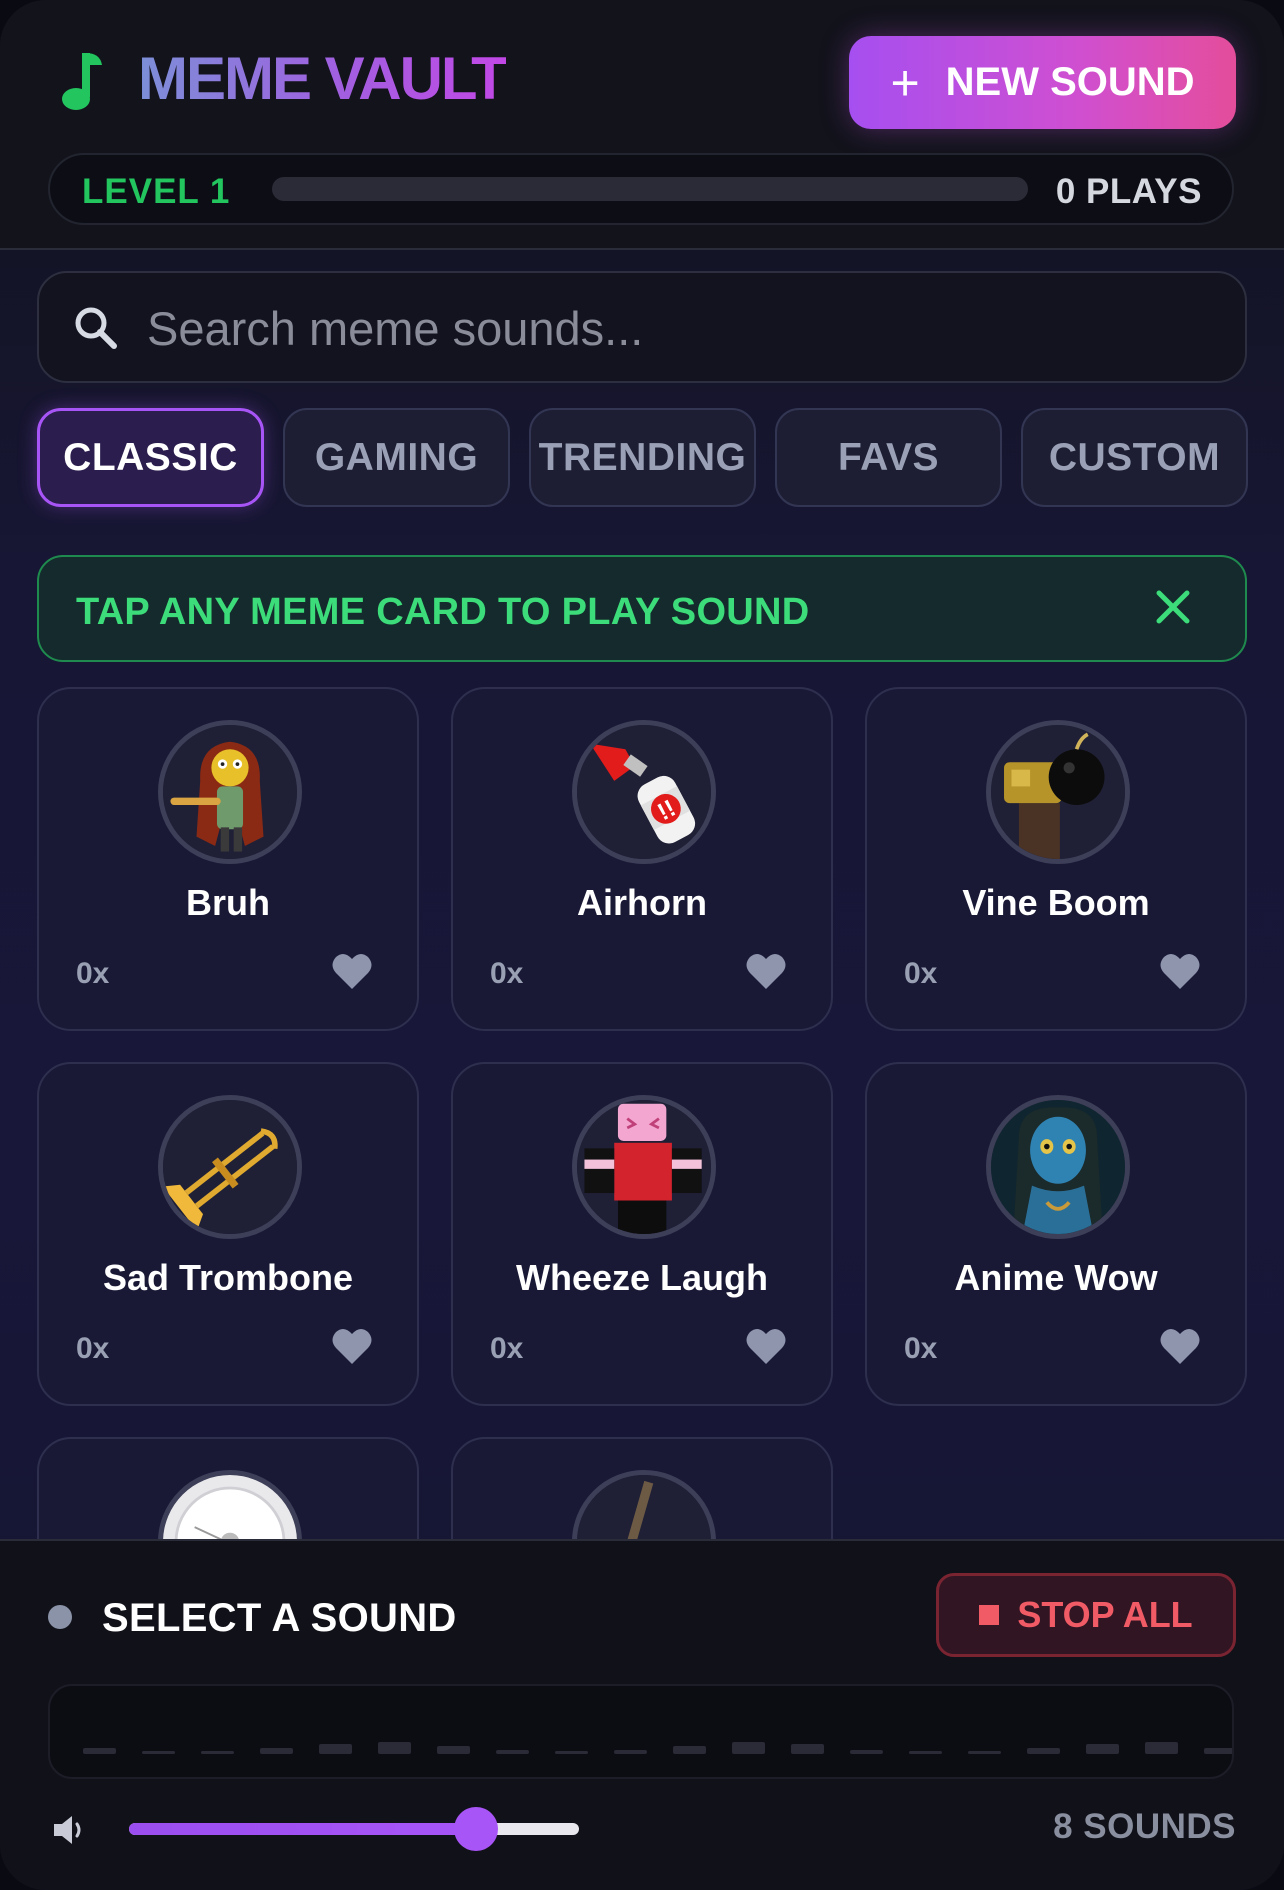 The width and height of the screenshot is (1284, 1890). Describe the element at coordinates (228, 1277) in the screenshot. I see `sound-name: Sad Trombone` at that location.